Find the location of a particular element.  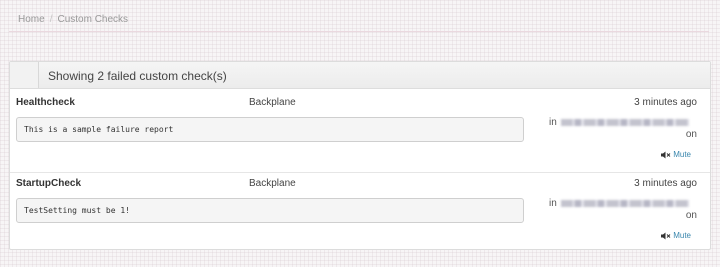

panel-title: Showing 2 failed custom check(s) is located at coordinates (137, 76).